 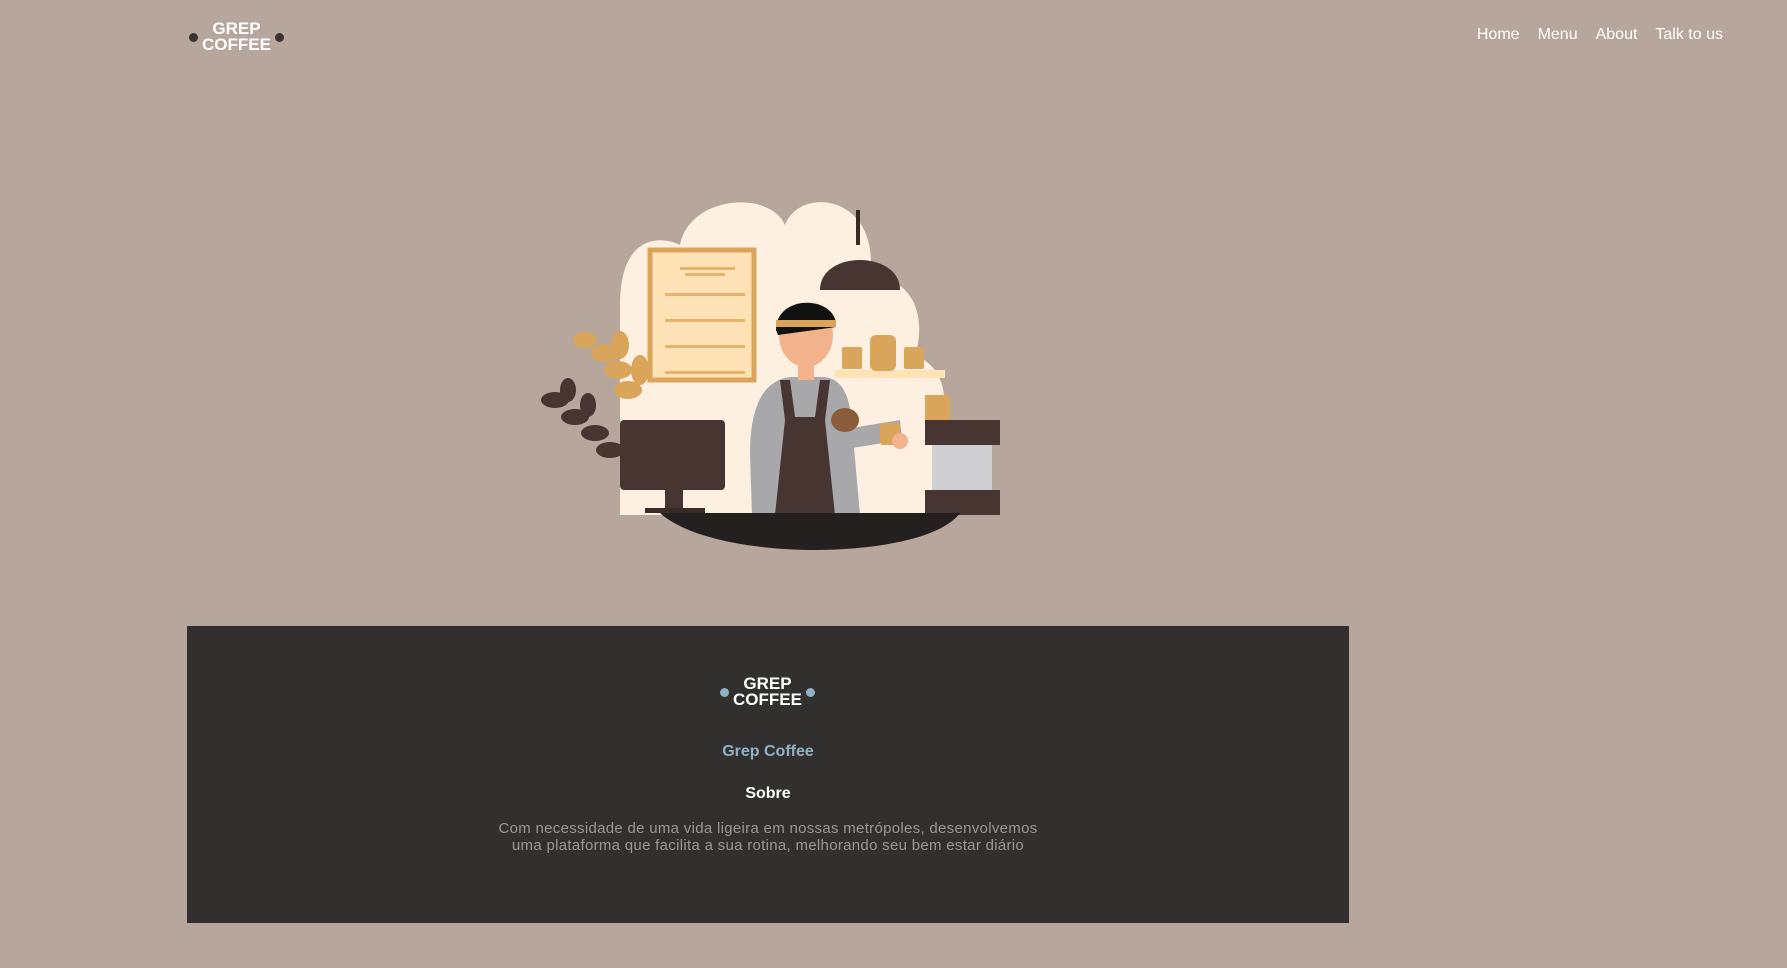 What do you see at coordinates (768, 751) in the screenshot?
I see `footer-brand-name: Grep Coffee` at bounding box center [768, 751].